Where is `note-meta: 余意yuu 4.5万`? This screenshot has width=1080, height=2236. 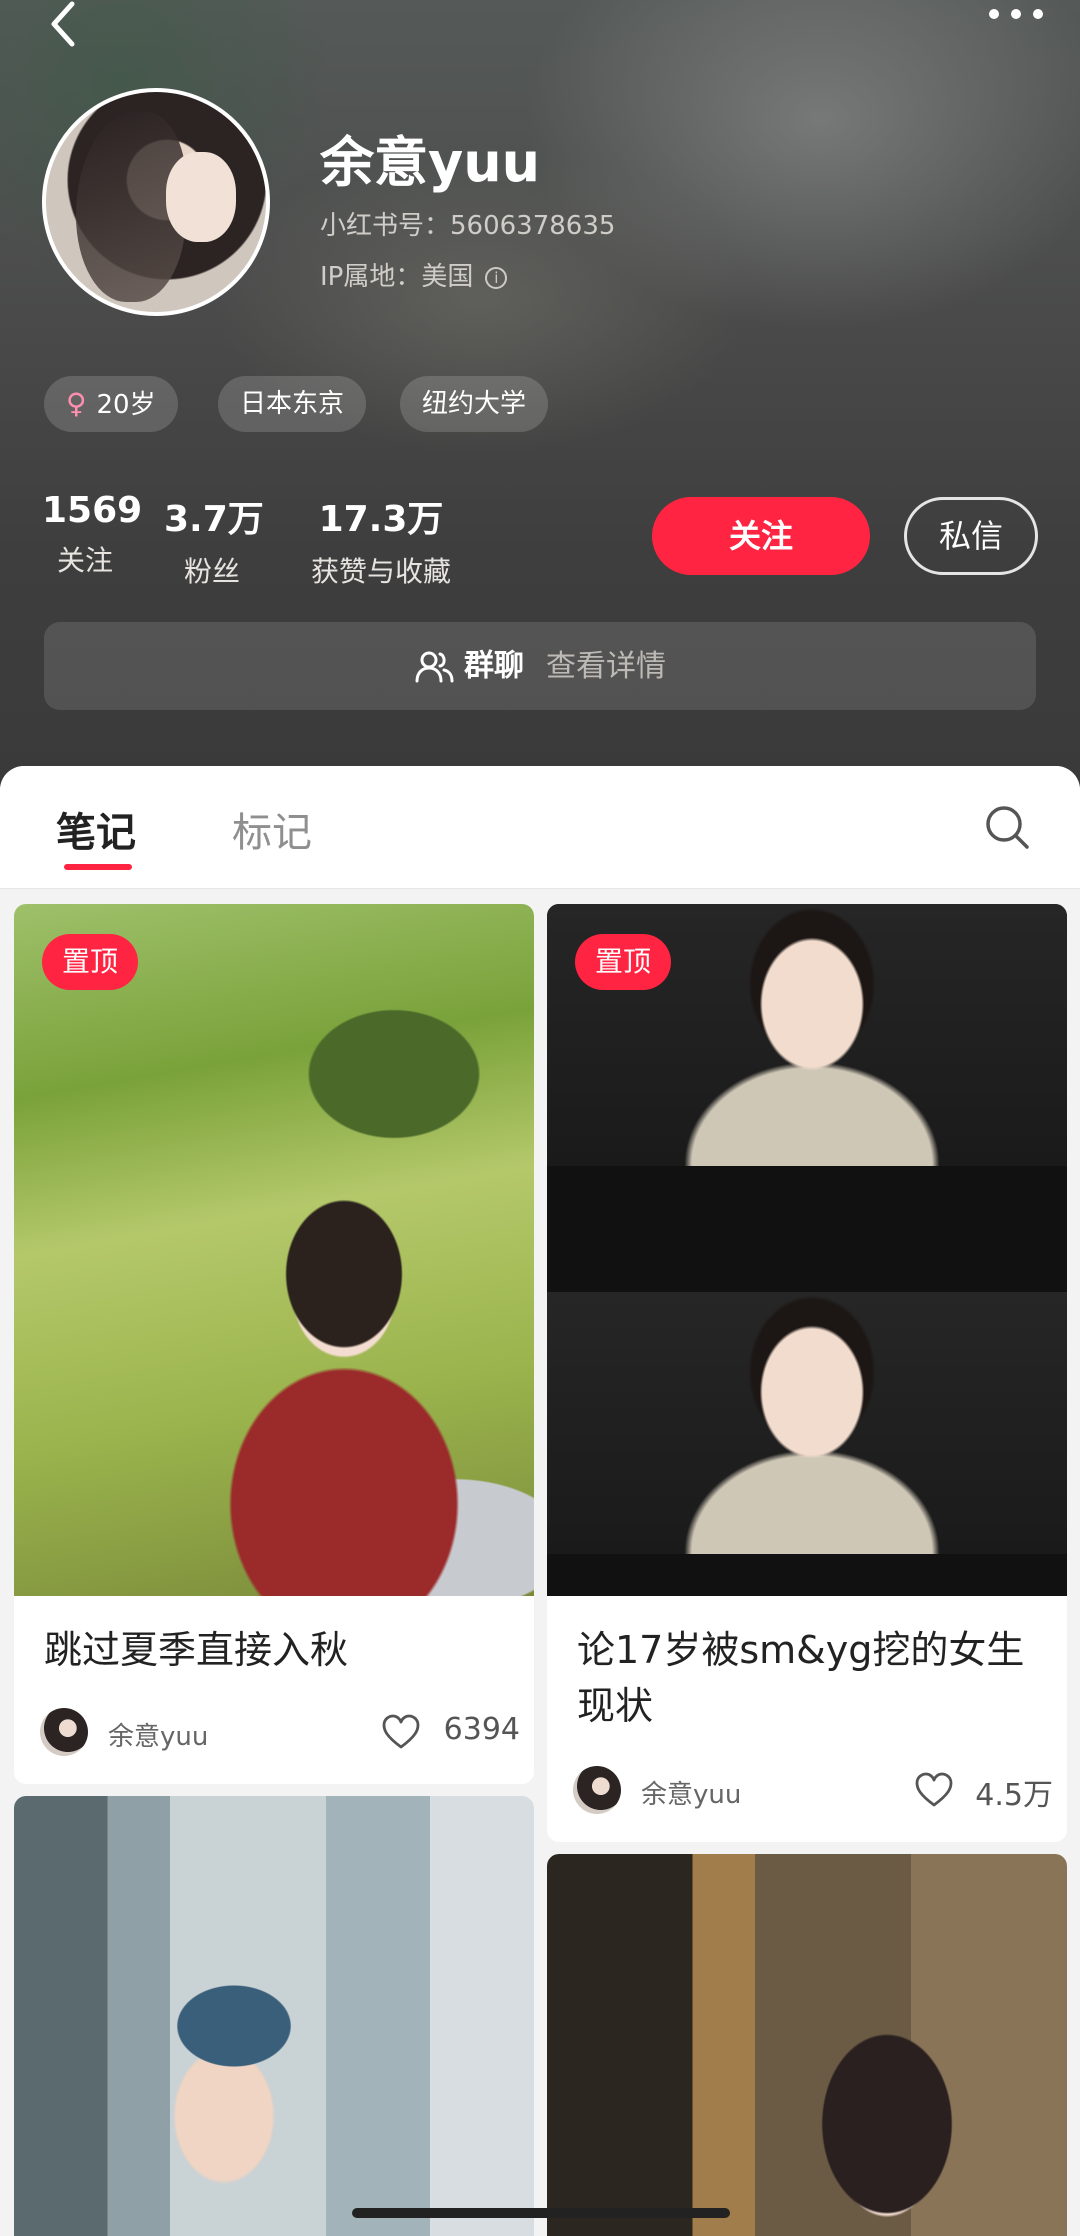
note-meta: 余意yuu 4.5万 is located at coordinates (813, 1790).